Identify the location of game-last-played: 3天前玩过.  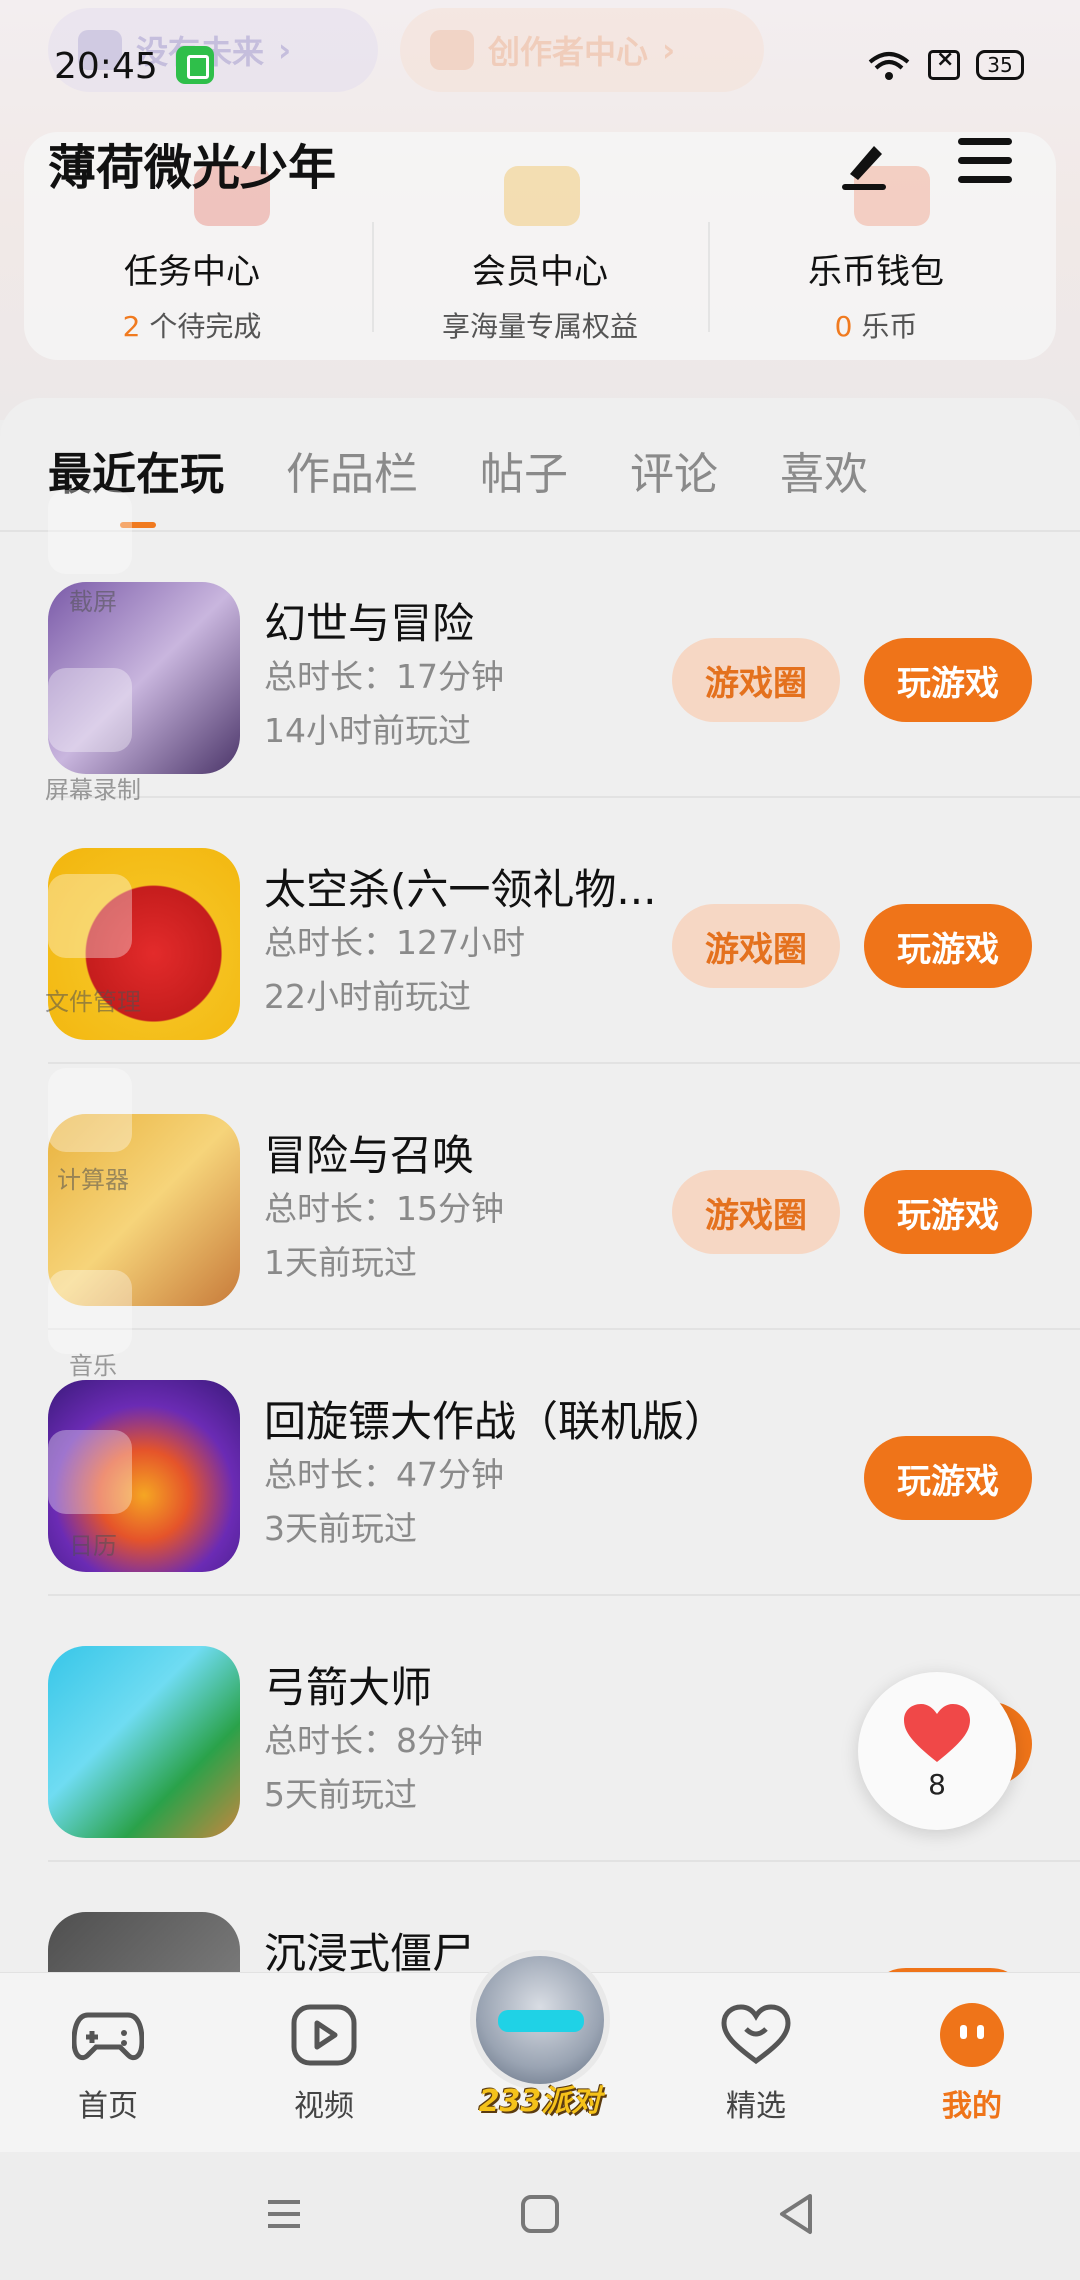
(340, 1528).